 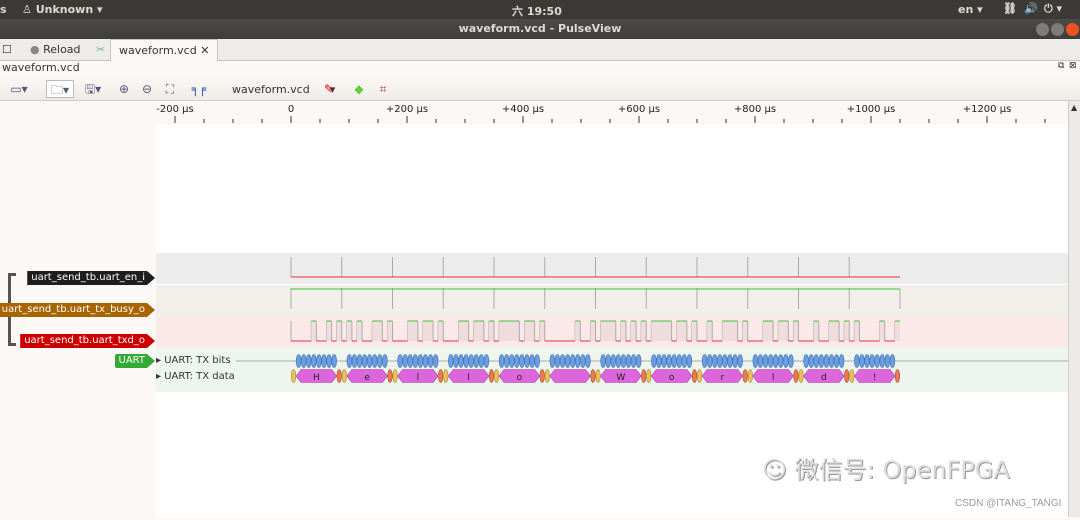 What do you see at coordinates (35, 49) in the screenshot?
I see `reload-icon: ●` at bounding box center [35, 49].